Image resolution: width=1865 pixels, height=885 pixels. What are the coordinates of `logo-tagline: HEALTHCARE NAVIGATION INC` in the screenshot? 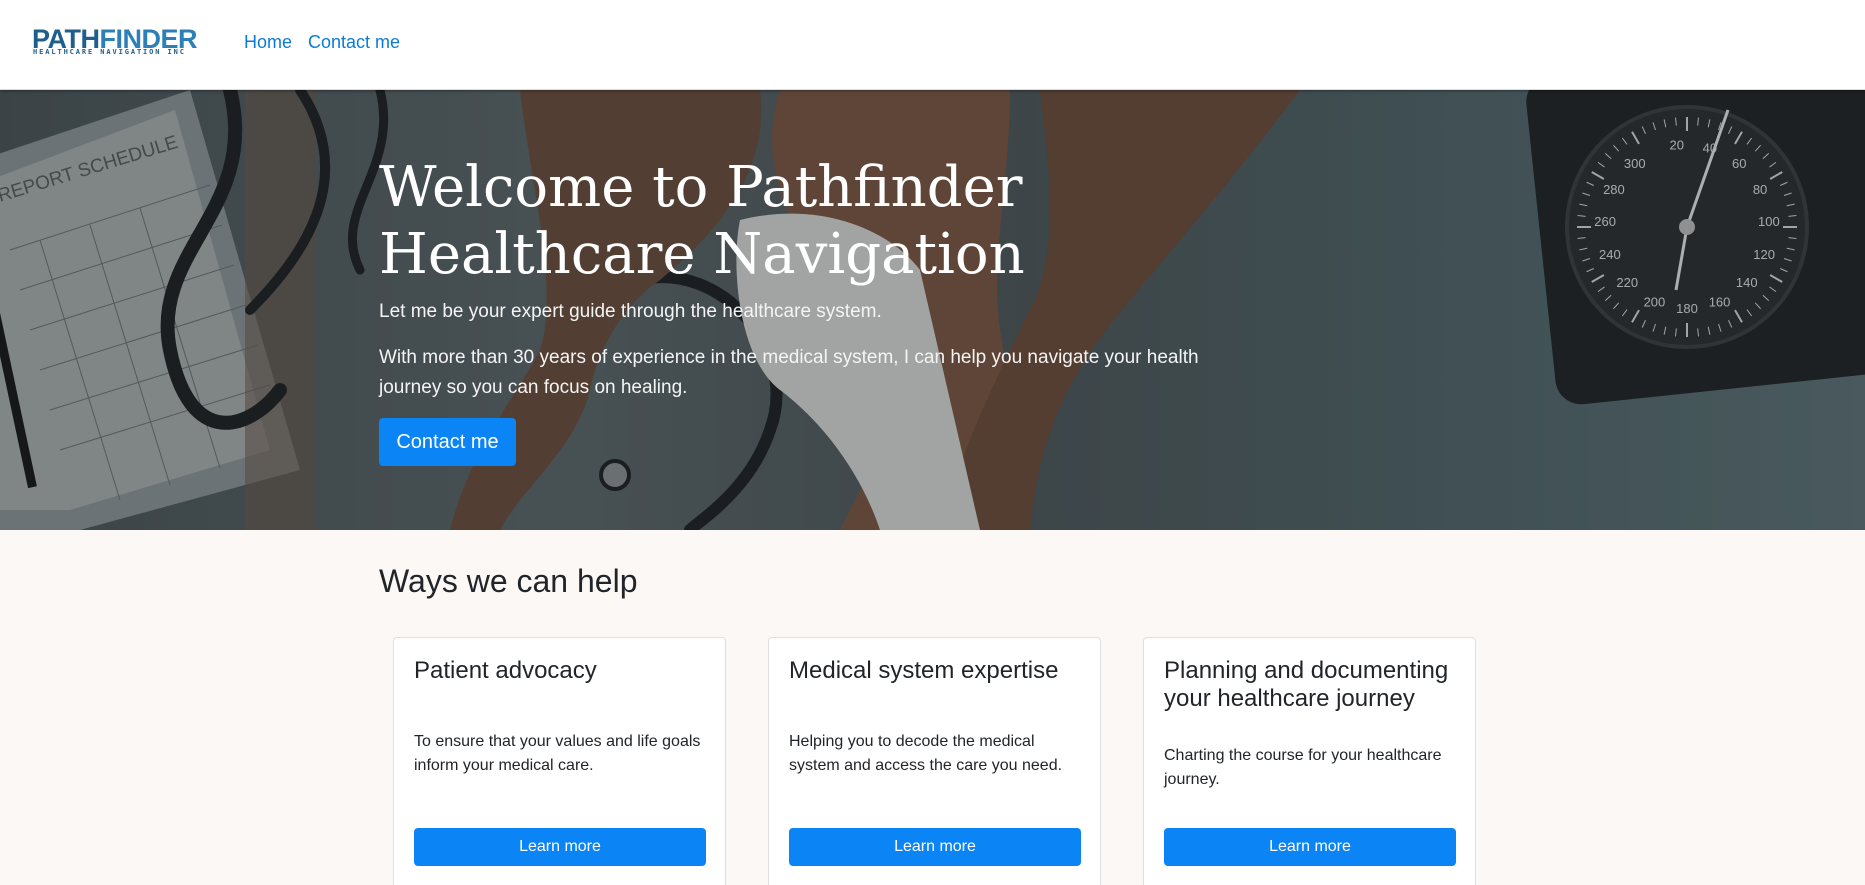 It's located at (109, 52).